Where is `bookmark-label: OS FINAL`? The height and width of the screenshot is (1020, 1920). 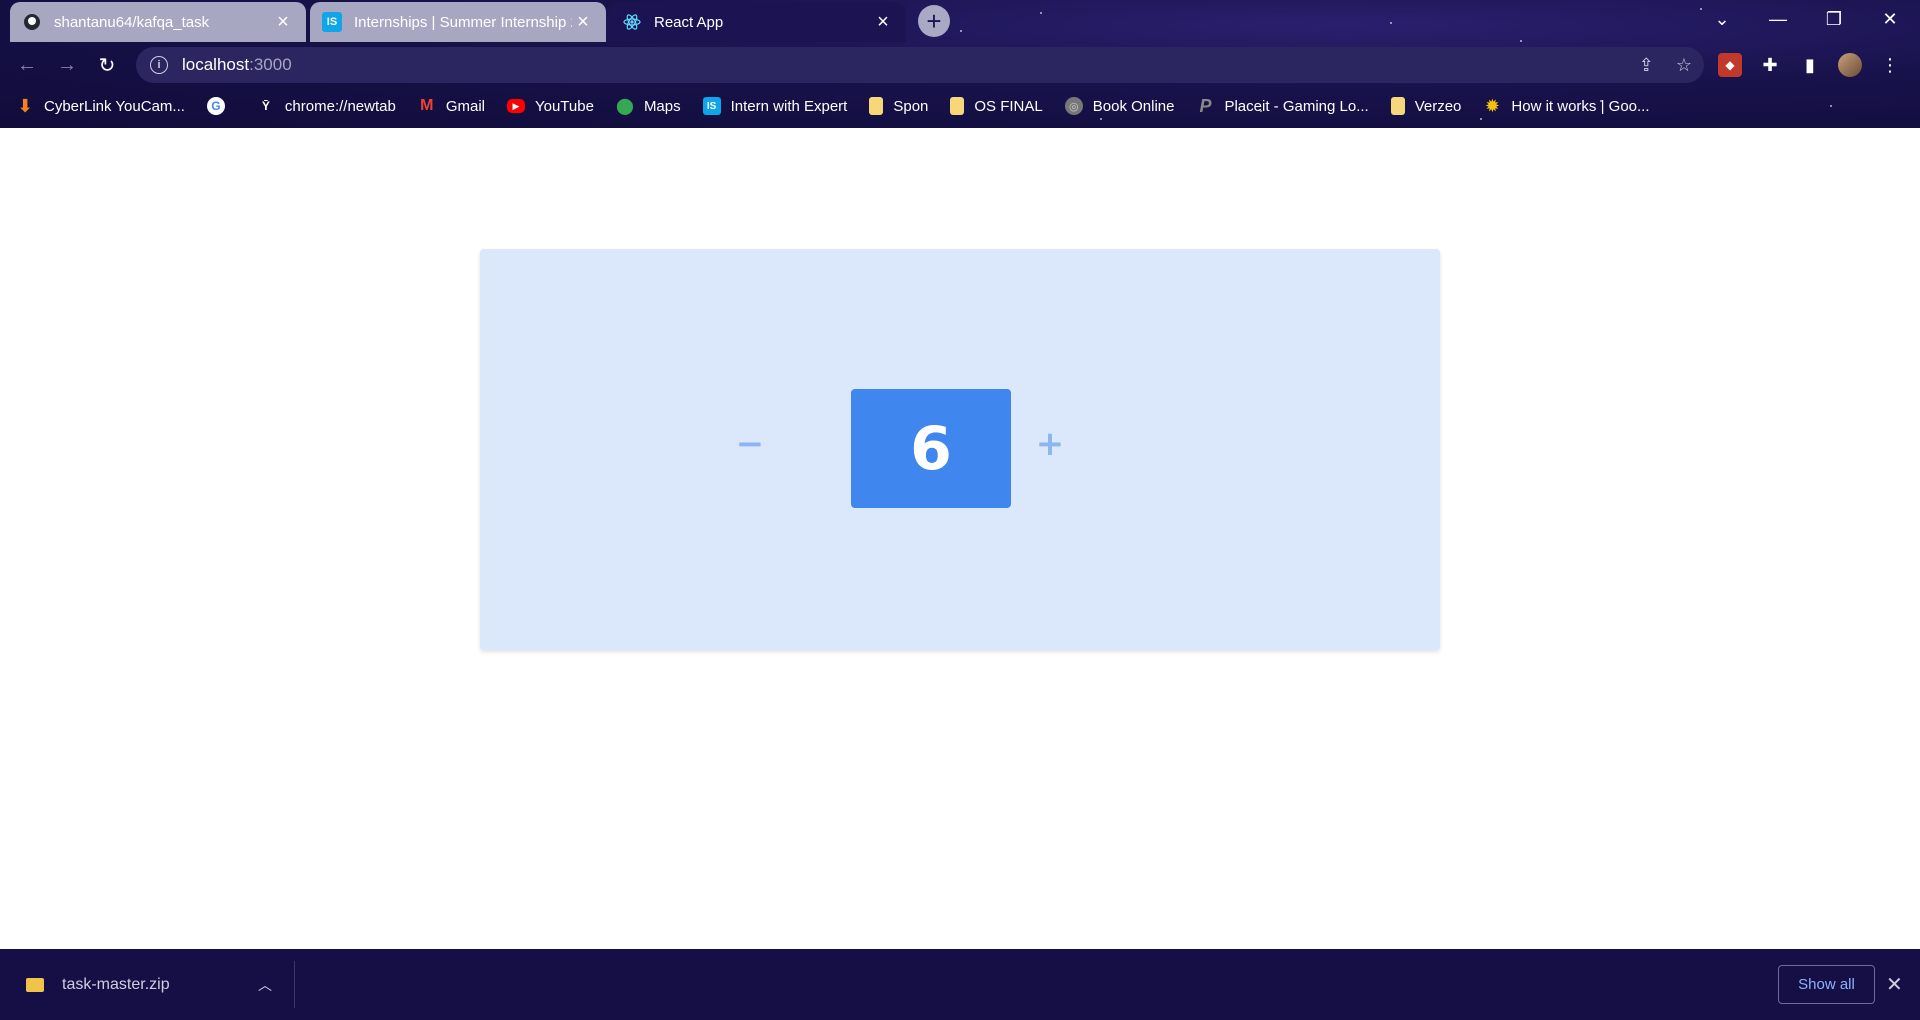
bookmark-label: OS FINAL is located at coordinates (1008, 106).